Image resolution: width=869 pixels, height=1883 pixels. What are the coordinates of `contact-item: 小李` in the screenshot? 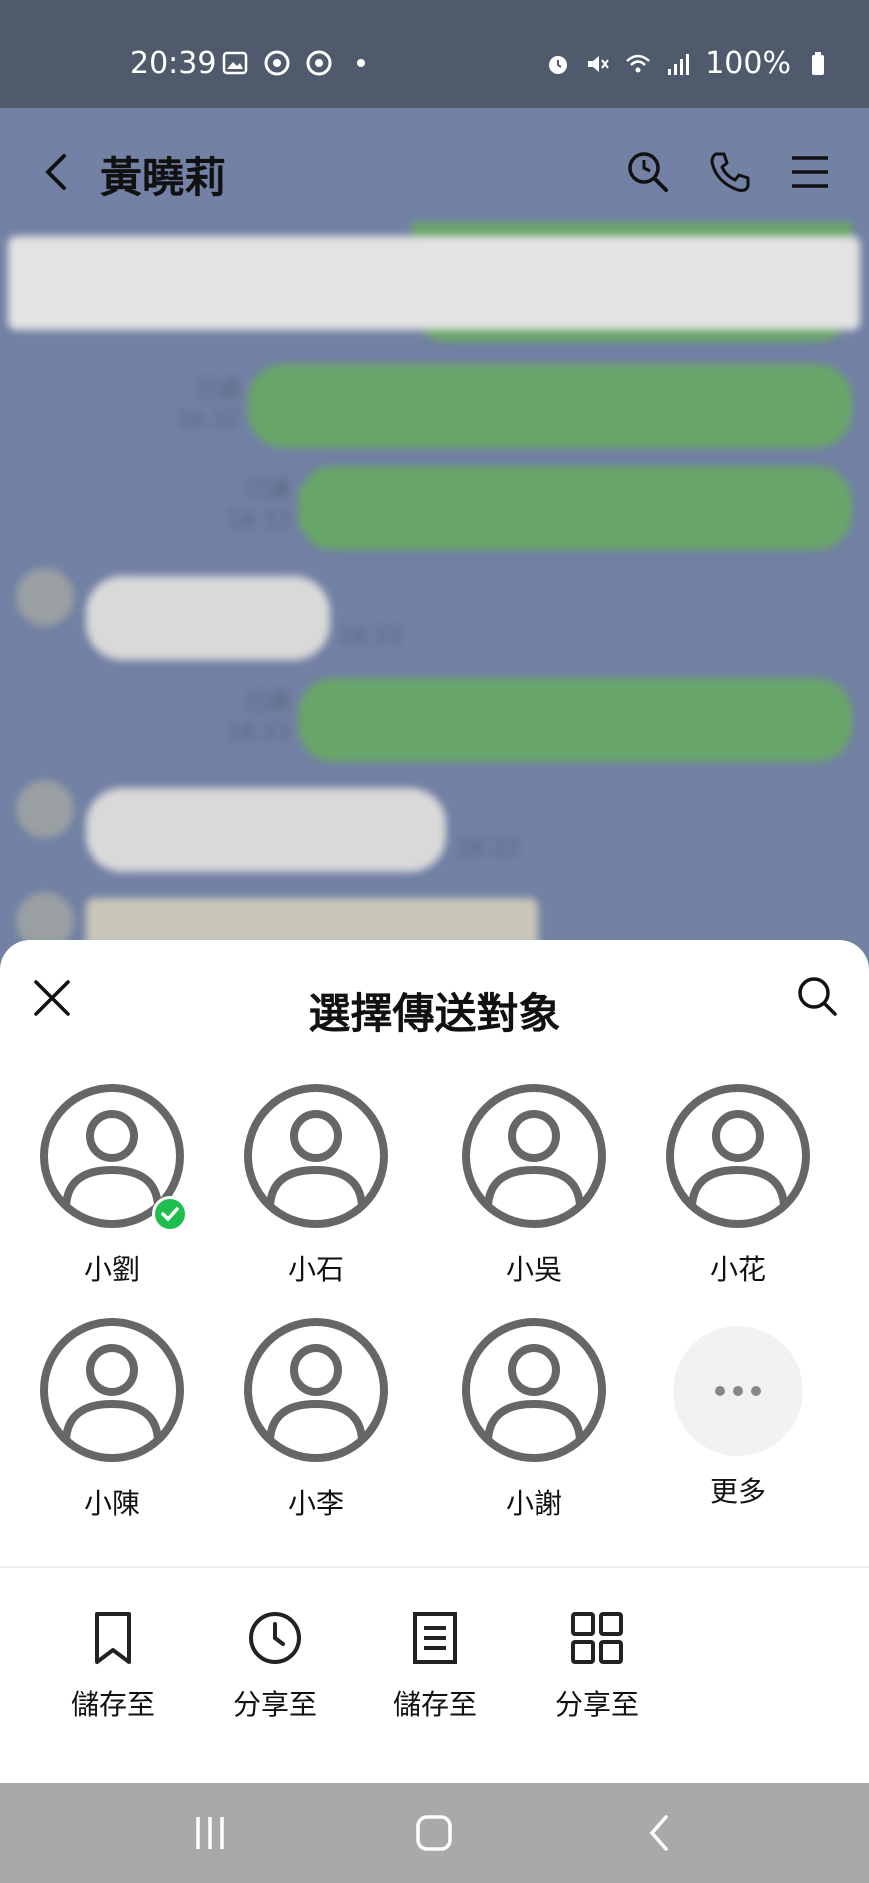 It's located at (316, 1419).